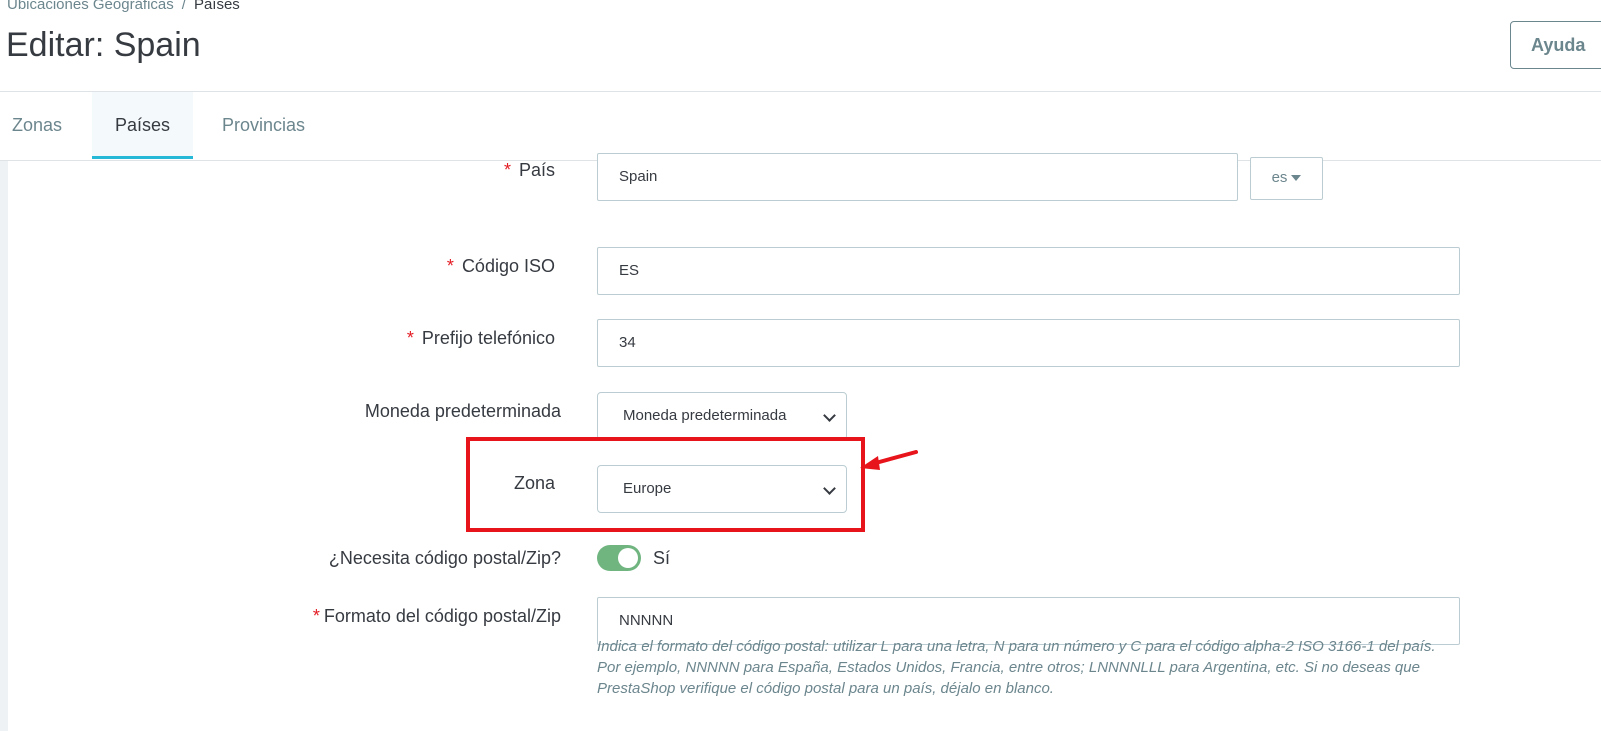 Image resolution: width=1601 pixels, height=731 pixels. I want to click on zip-format-label-text: Formato del código postal/Zip, so click(442, 616).